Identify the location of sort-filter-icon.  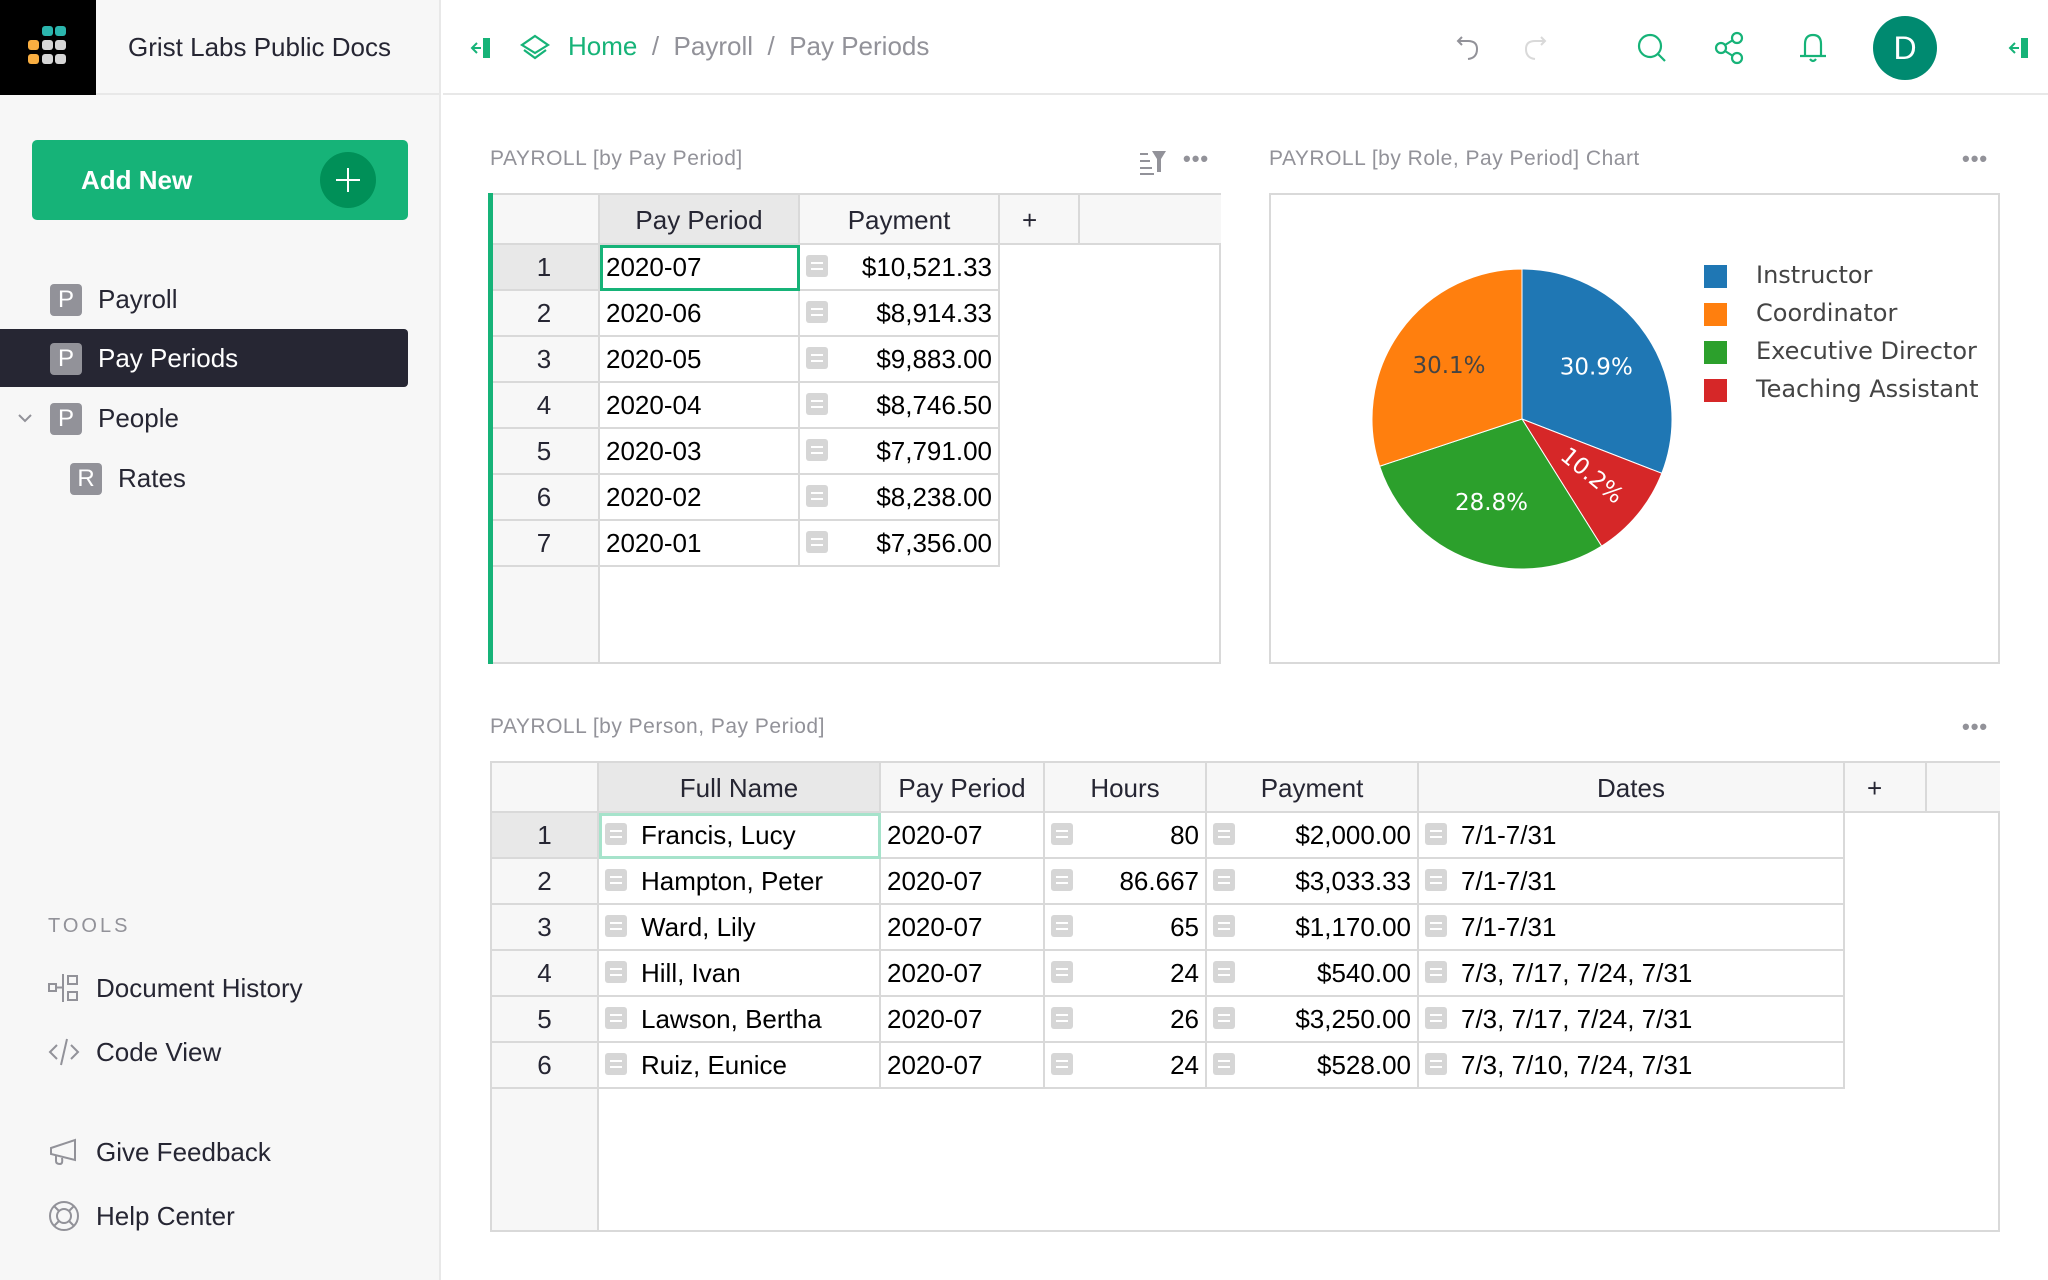
(1153, 162).